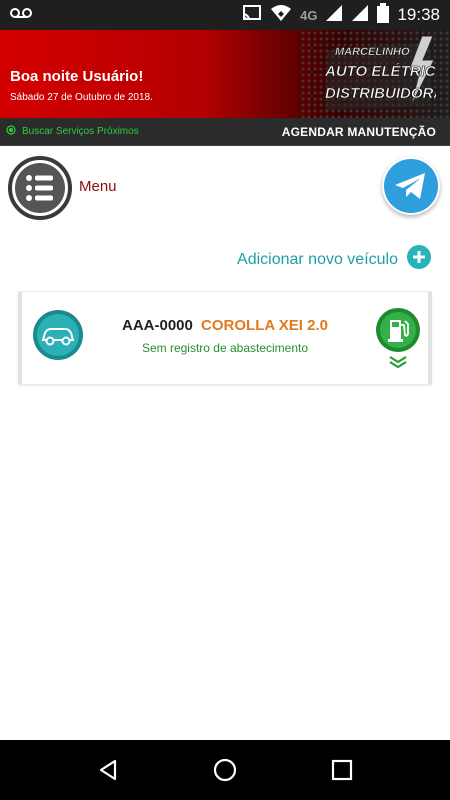 Image resolution: width=450 pixels, height=800 pixels. I want to click on telegram-icon, so click(411, 186).